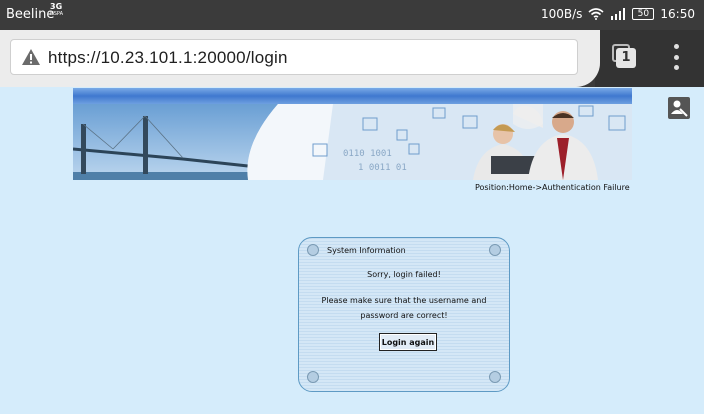  I want to click on warning-icon, so click(31, 57).